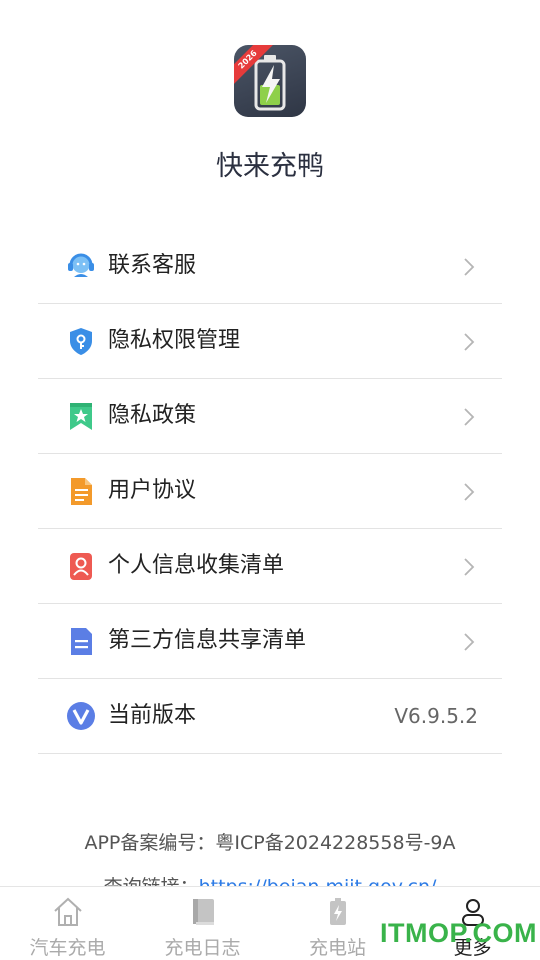 The height and width of the screenshot is (960, 540). I want to click on menu-item-current-version: 当前版本 V6.9.5.2, so click(270, 716).